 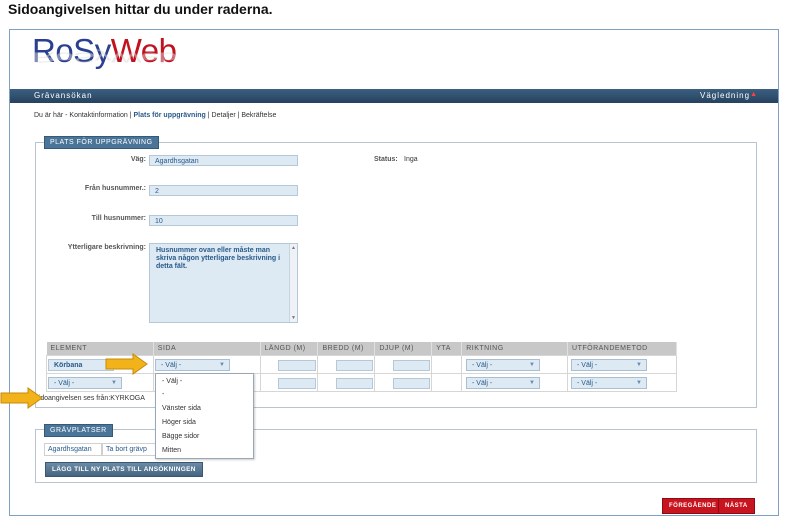 What do you see at coordinates (482, 383) in the screenshot?
I see `riktning-select-value-row2: - Välj -` at bounding box center [482, 383].